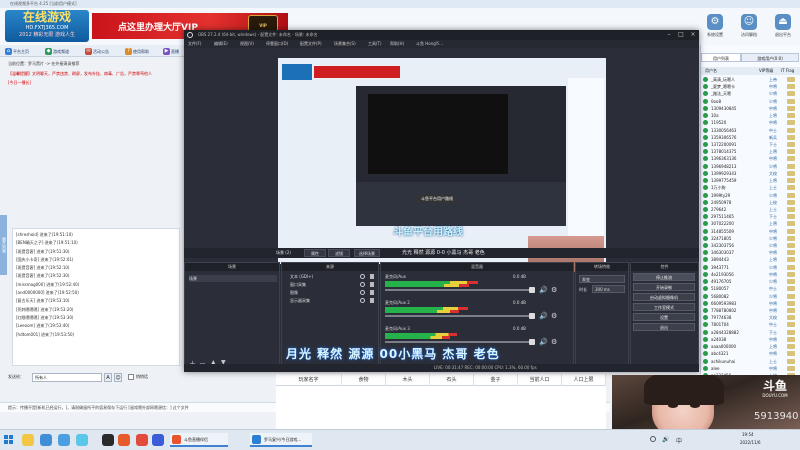 This screenshot has height=450, width=800. What do you see at coordinates (62, 51) in the screenshot?
I see `toolbar-games-button: ◆ 游戏频道` at bounding box center [62, 51].